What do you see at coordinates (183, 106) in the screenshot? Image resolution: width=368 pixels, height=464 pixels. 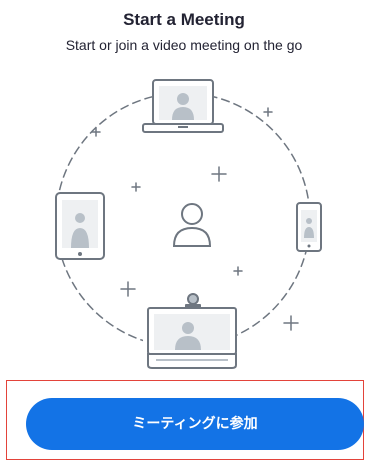 I see `laptop-icon` at bounding box center [183, 106].